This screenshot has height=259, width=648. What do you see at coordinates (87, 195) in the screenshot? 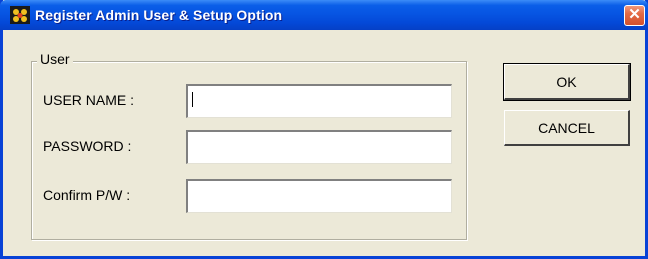
I see `confirm-password-label: Confirm P/W :` at bounding box center [87, 195].